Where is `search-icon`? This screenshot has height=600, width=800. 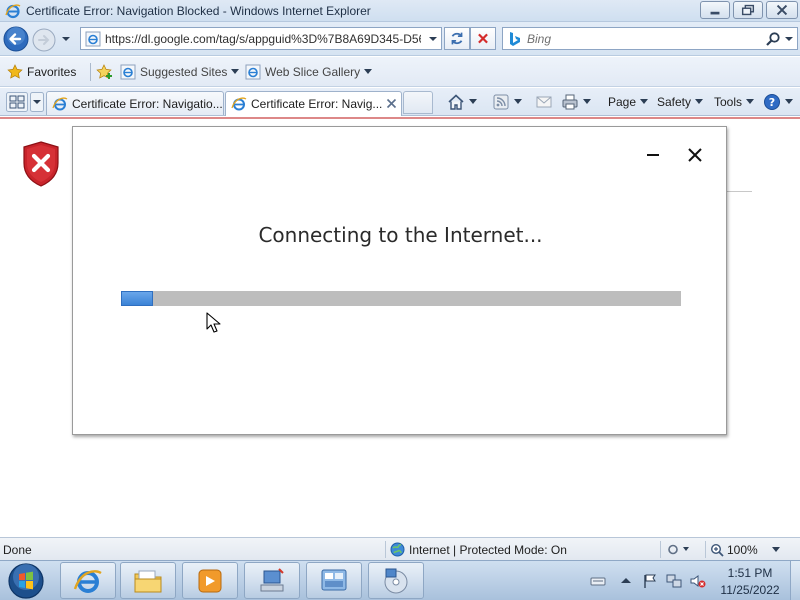
search-icon is located at coordinates (773, 39).